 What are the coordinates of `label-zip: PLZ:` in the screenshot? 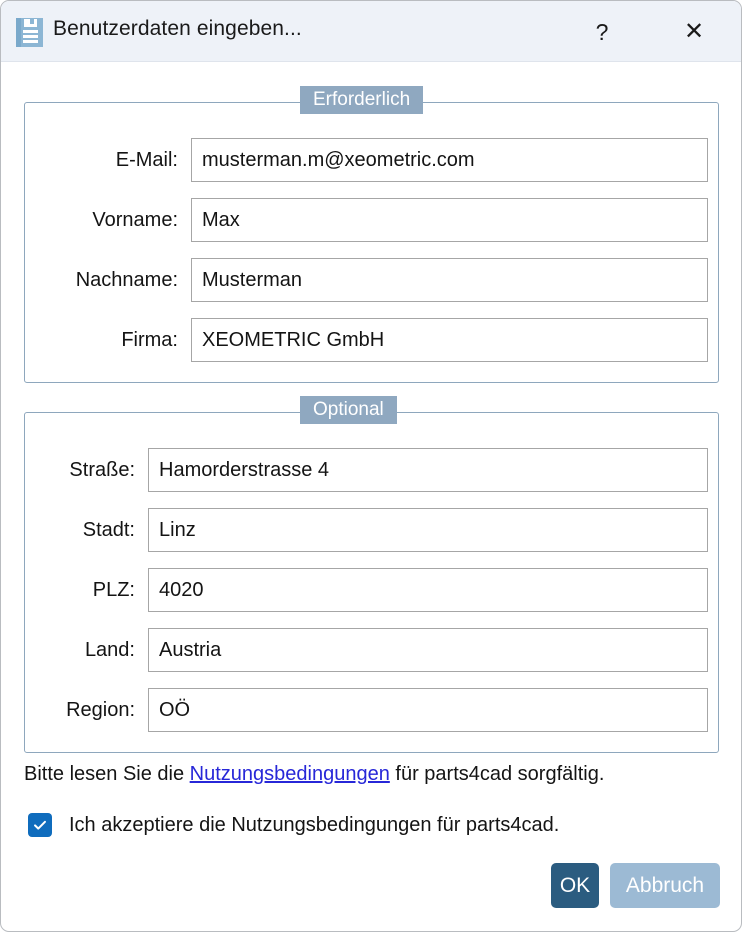 It's located at (113, 589).